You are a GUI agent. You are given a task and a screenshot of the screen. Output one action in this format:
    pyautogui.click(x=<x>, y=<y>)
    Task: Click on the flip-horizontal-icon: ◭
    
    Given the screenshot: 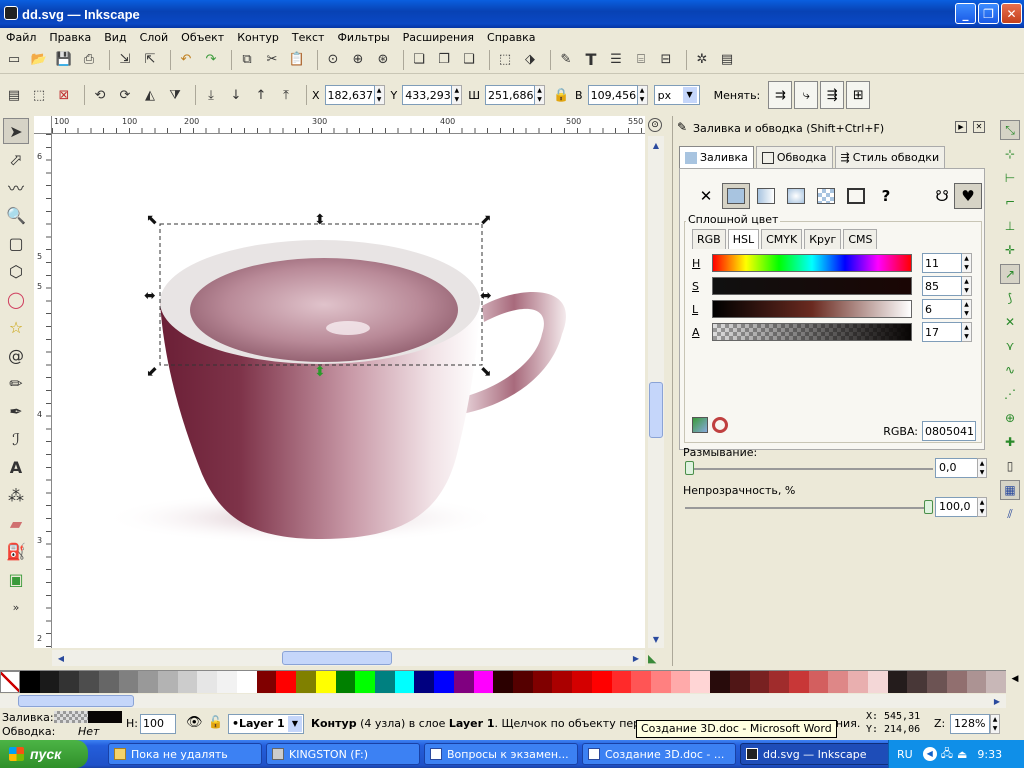 What is the action you would take?
    pyautogui.click(x=150, y=95)
    